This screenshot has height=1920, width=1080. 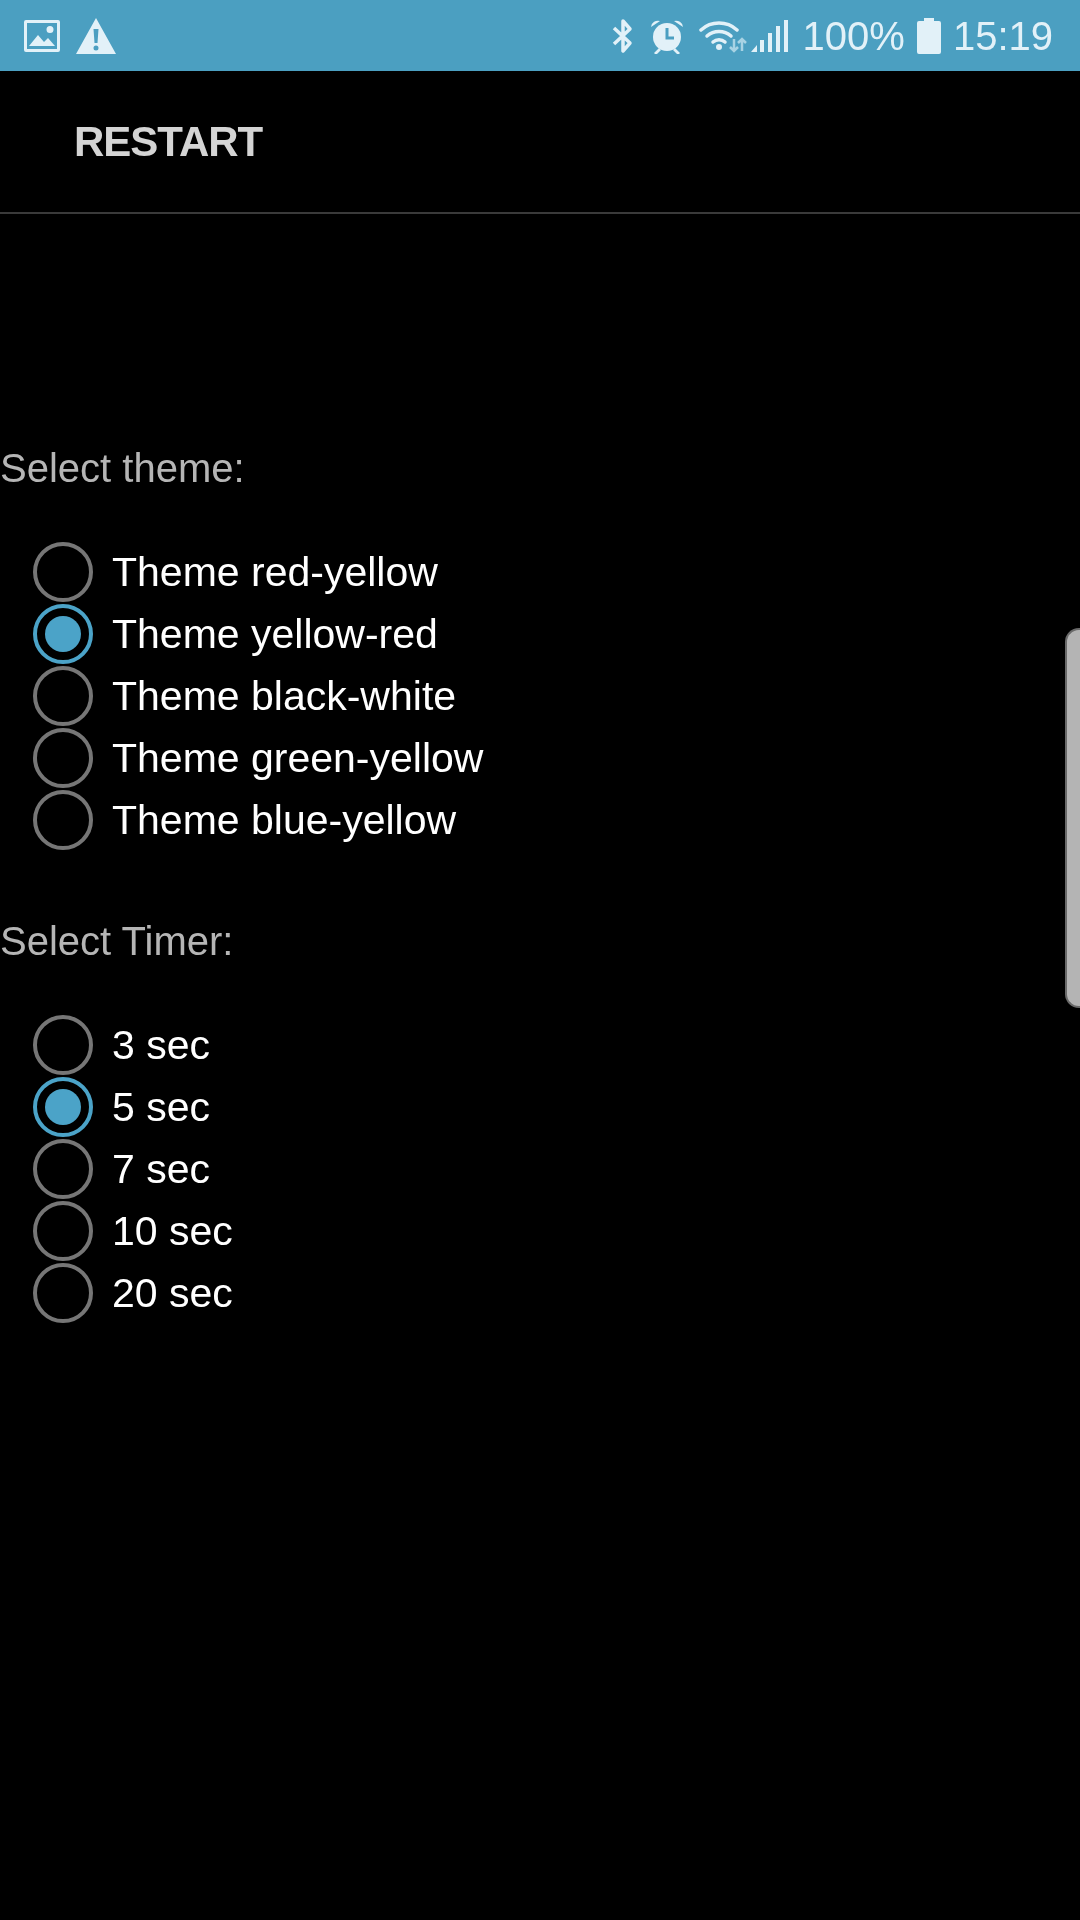 I want to click on radio-option: 10 sec, so click(x=133, y=1231).